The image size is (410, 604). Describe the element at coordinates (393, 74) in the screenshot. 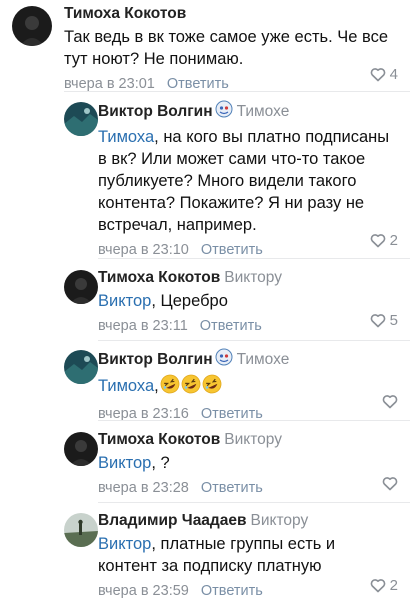

I see `like-count: 4` at that location.